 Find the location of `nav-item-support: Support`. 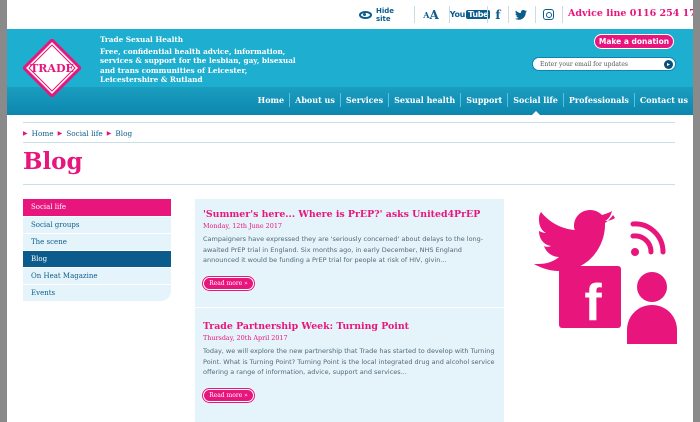

nav-item-support: Support is located at coordinates (483, 100).